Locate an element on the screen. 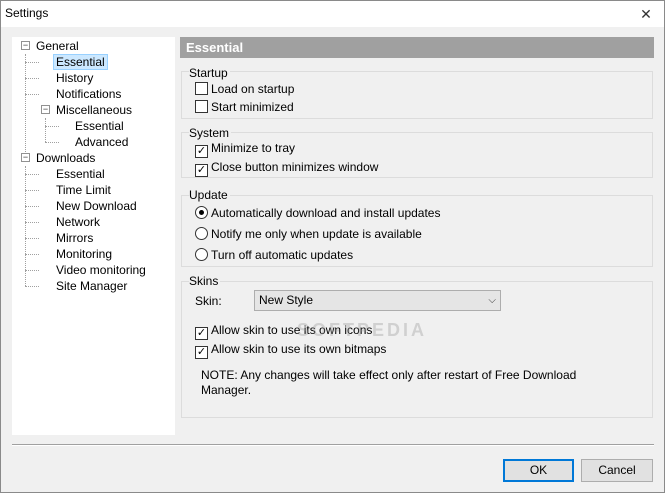 The image size is (665, 493). skin-label: Skin: is located at coordinates (208, 301).